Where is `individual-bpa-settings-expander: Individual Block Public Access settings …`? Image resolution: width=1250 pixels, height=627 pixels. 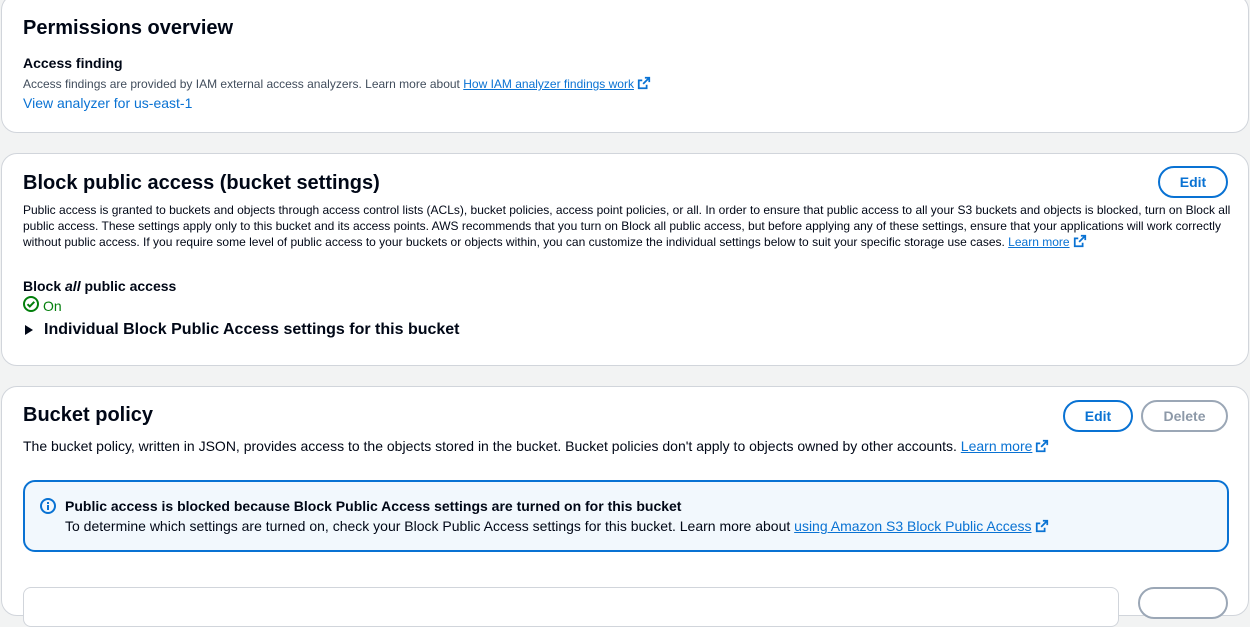 individual-bpa-settings-expander: Individual Block Public Access settings … is located at coordinates (241, 330).